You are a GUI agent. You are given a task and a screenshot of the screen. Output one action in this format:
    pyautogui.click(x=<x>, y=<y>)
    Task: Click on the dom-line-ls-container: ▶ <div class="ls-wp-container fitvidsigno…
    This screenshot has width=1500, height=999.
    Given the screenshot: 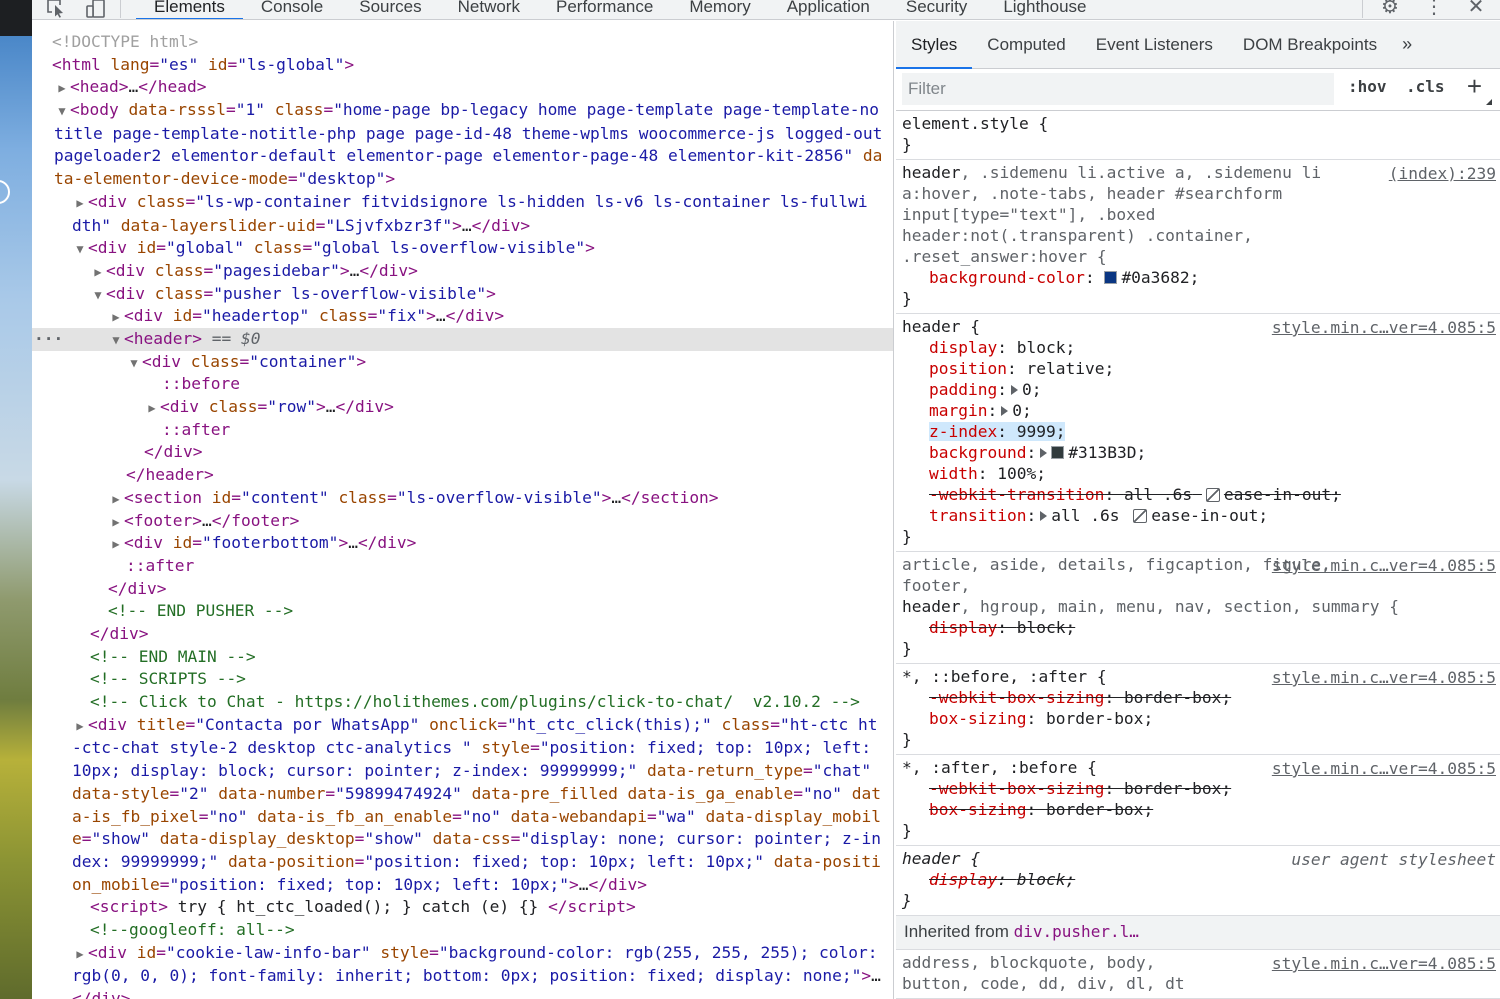 What is the action you would take?
    pyautogui.click(x=462, y=214)
    